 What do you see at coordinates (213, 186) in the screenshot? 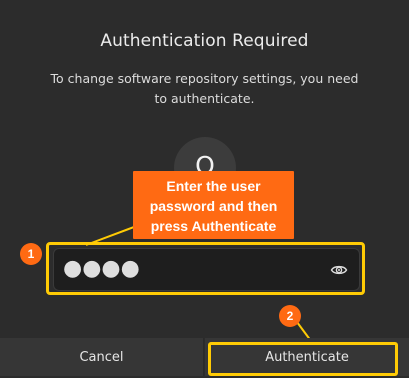
I see `callout-line-1: Enter the user` at bounding box center [213, 186].